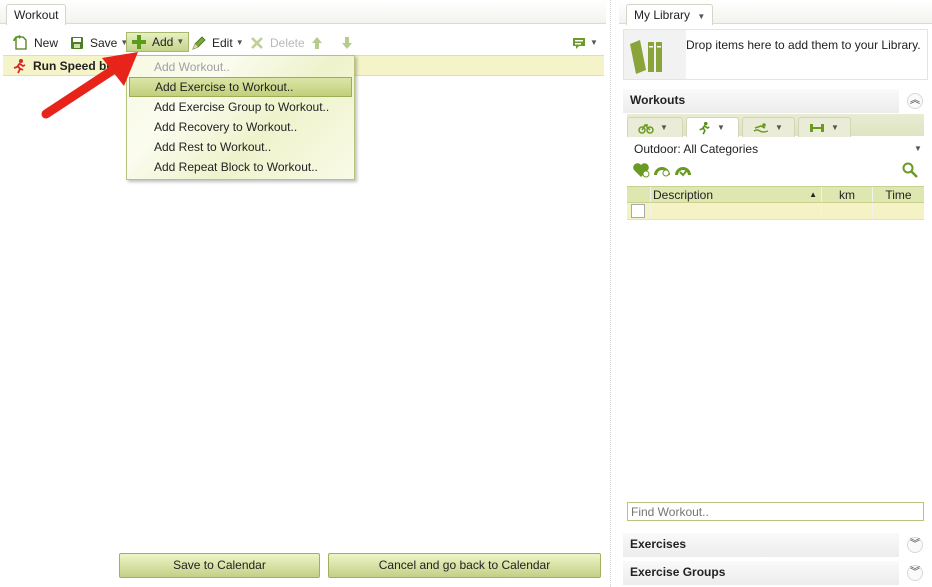 This screenshot has height=587, width=932. Describe the element at coordinates (464, 565) in the screenshot. I see `cancel-to-calendar-button: Cancel and go back to Calendar` at that location.